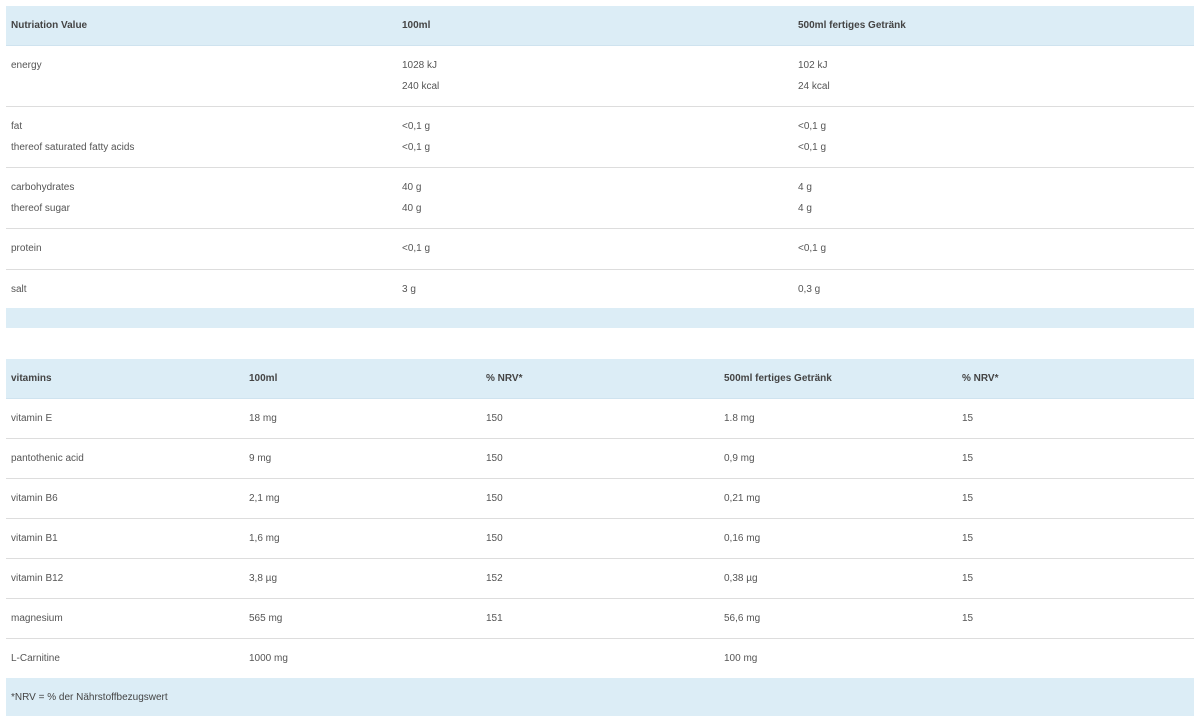  Describe the element at coordinates (595, 249) in the screenshot. I see `row-per100: <0,1 g` at that location.